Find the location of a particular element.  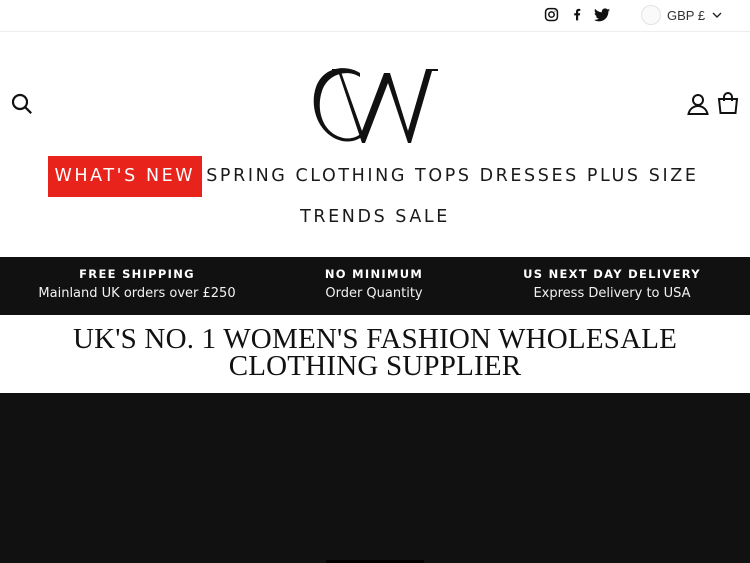

announcement-subtitle: Express Delivery to USA is located at coordinates (612, 293).